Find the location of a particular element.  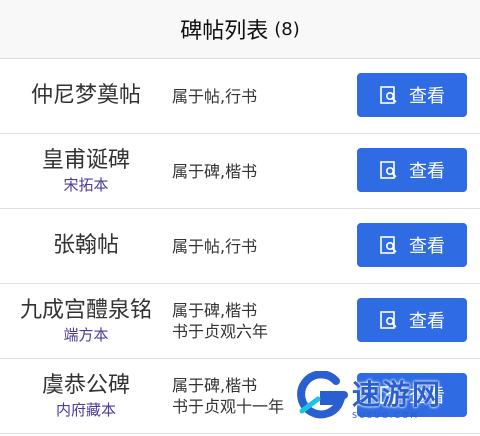

item-name: 虞恭公碑 is located at coordinates (85, 385).